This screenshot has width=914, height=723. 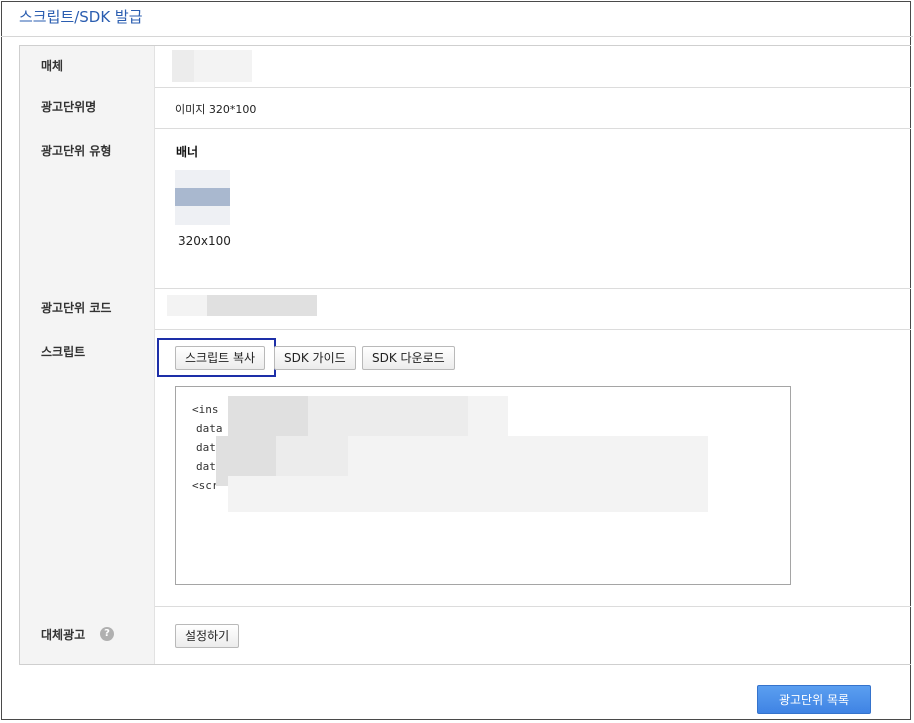 I want to click on title-divider, so click(x=457, y=36).